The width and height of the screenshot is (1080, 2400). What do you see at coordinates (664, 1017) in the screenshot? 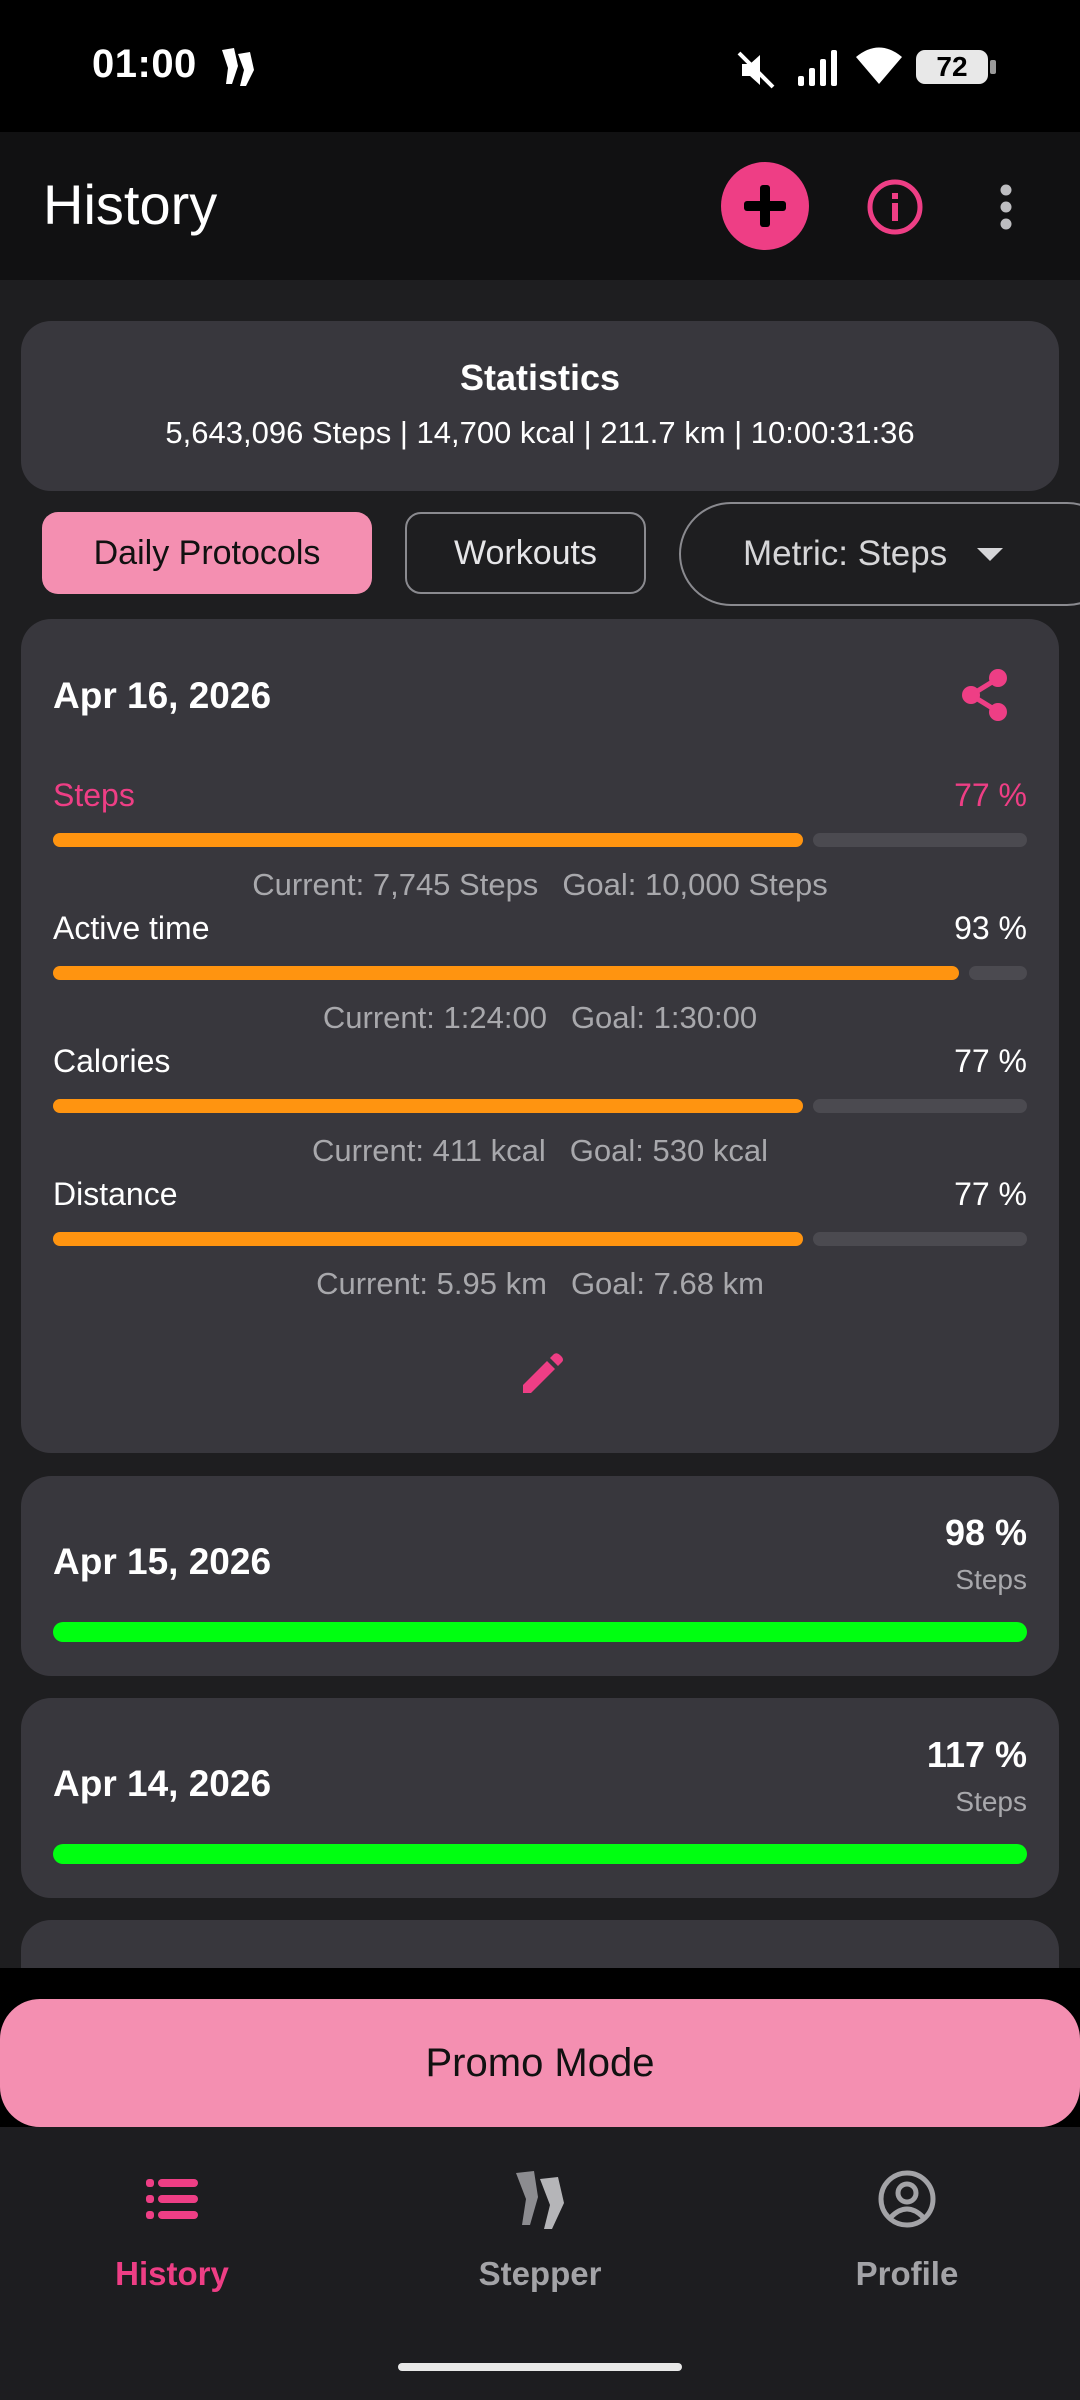
I see `metric-goal: Goal: 1:30:00` at bounding box center [664, 1017].